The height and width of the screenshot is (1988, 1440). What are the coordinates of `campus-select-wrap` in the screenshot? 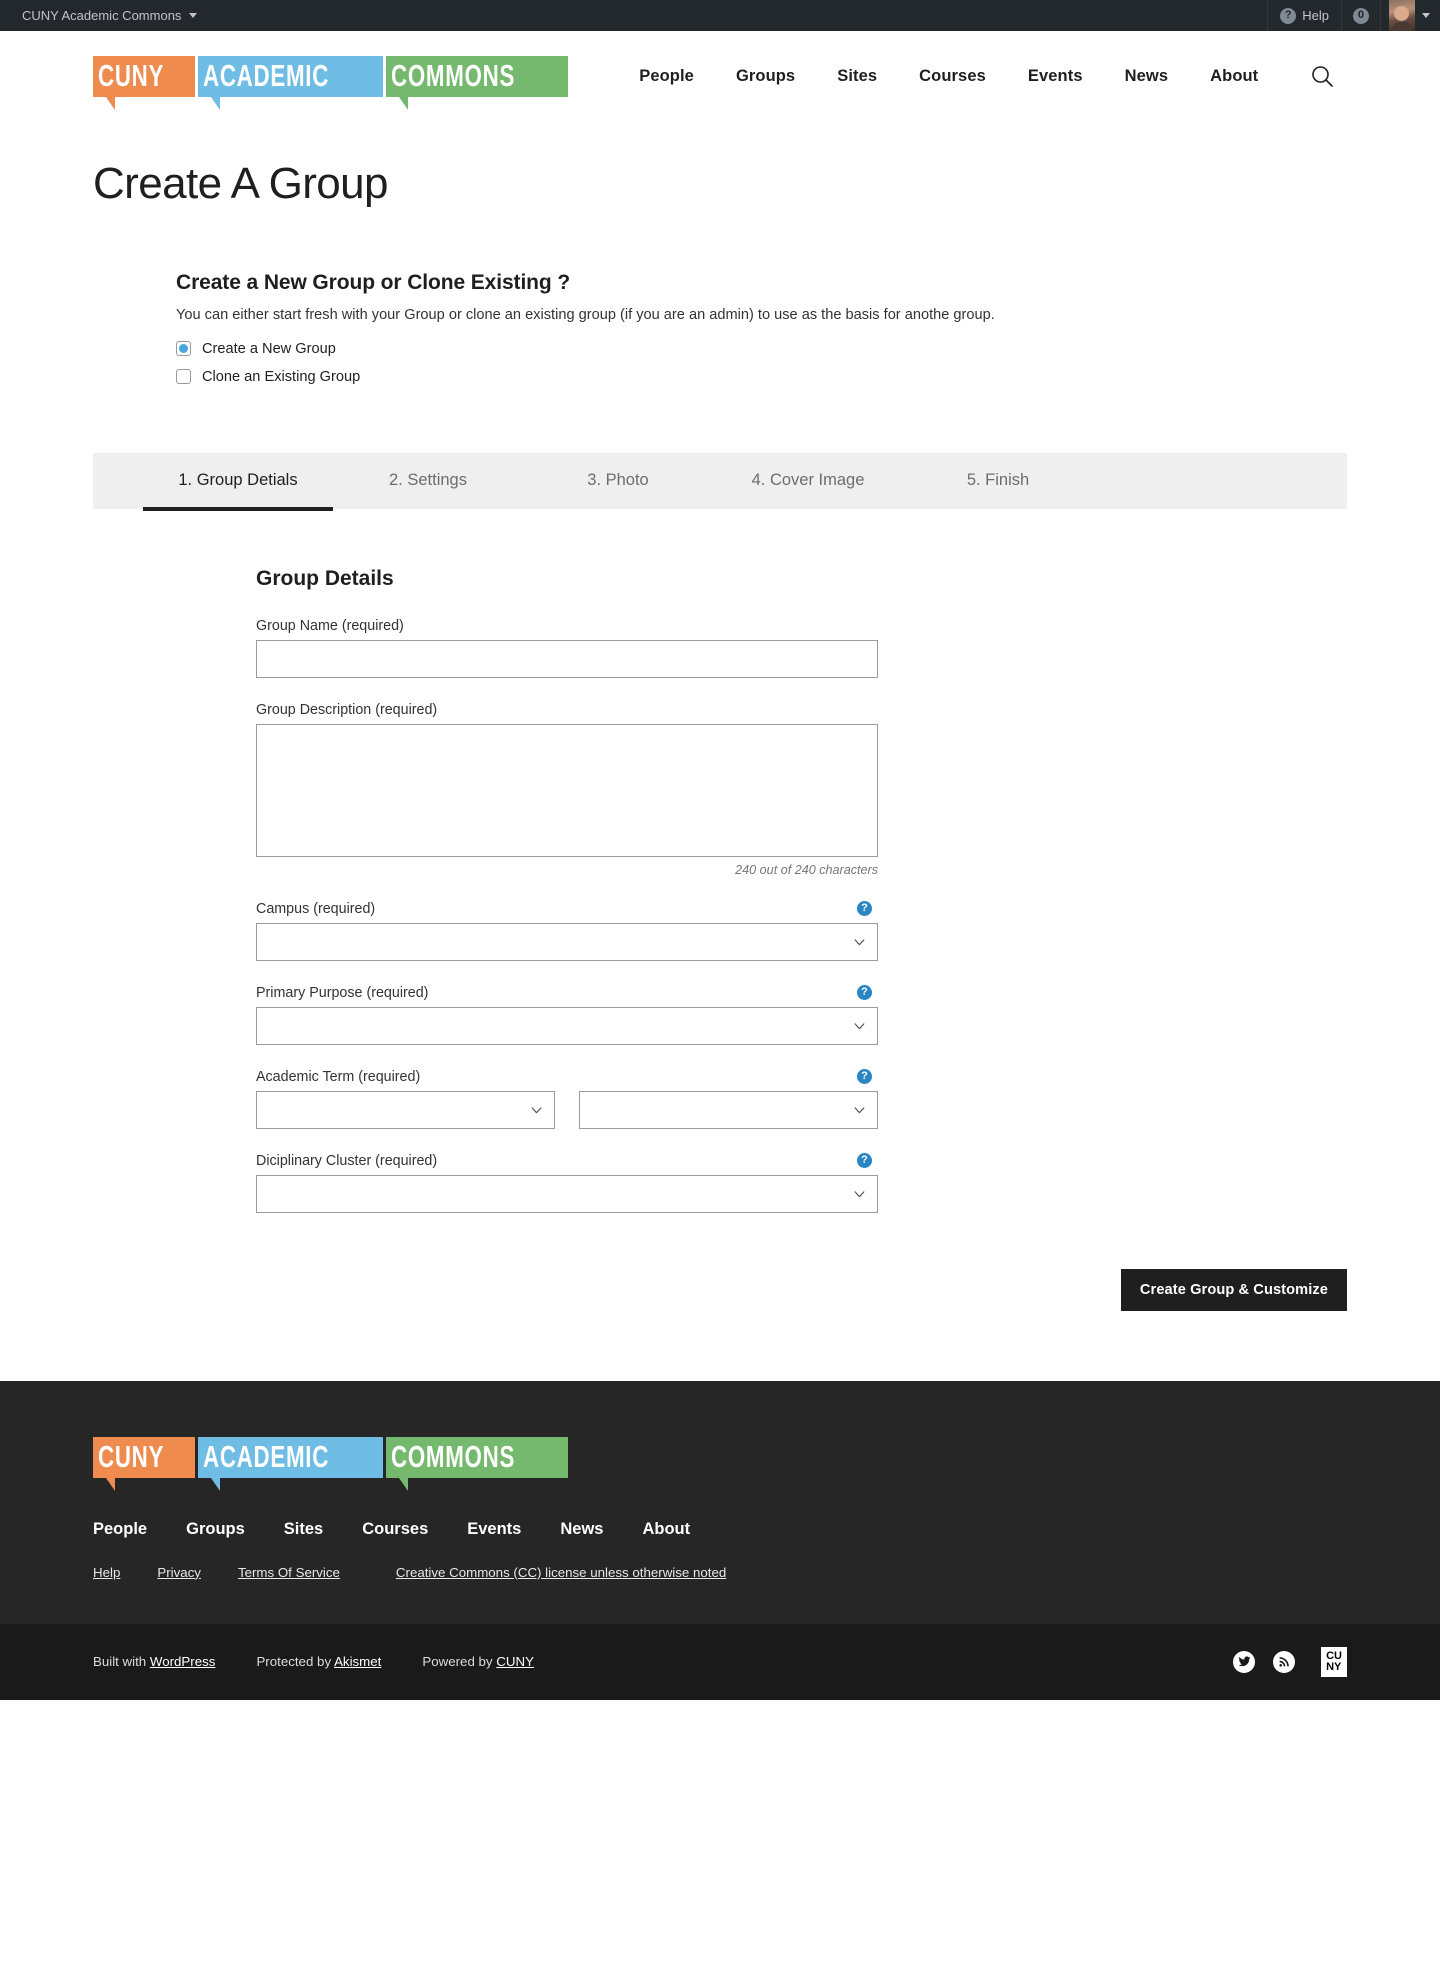 It's located at (567, 941).